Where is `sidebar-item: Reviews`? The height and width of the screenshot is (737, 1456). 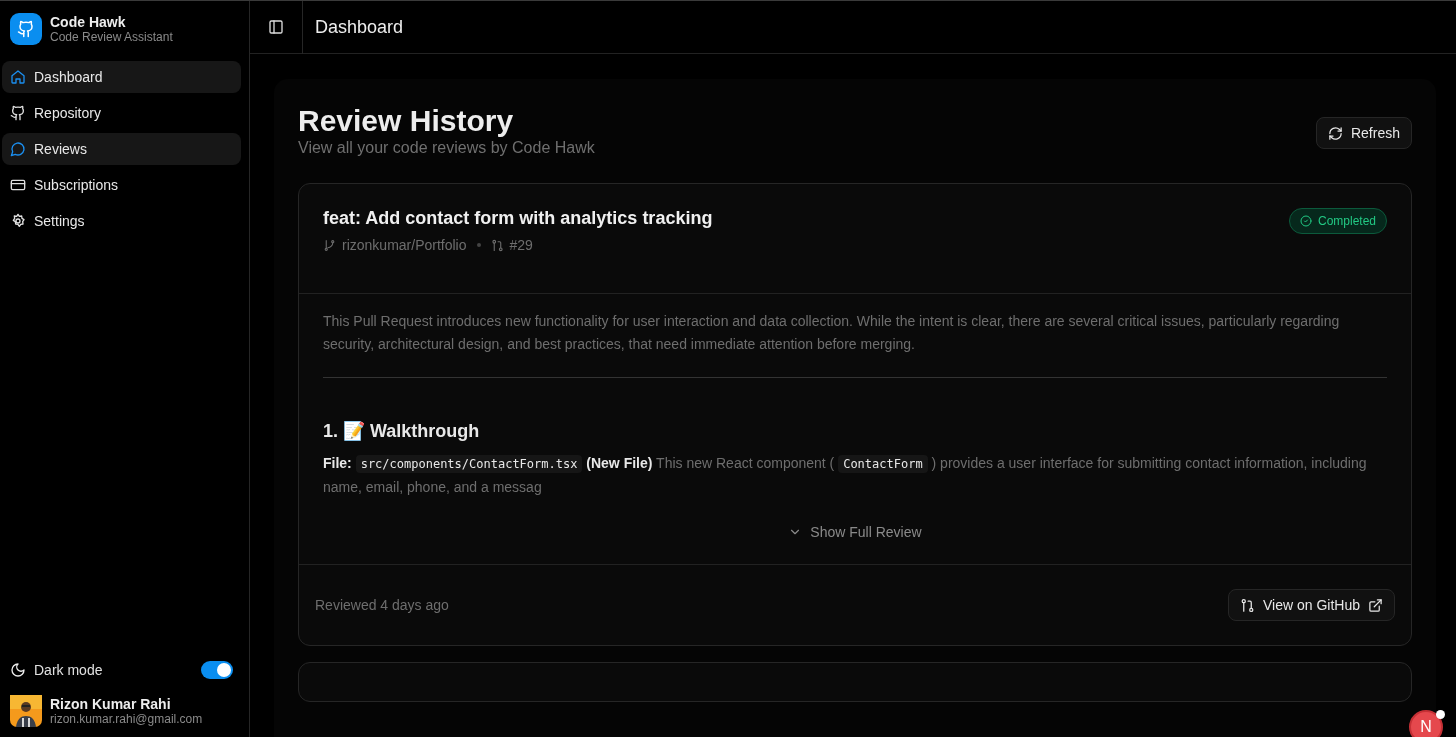 sidebar-item: Reviews is located at coordinates (121, 149).